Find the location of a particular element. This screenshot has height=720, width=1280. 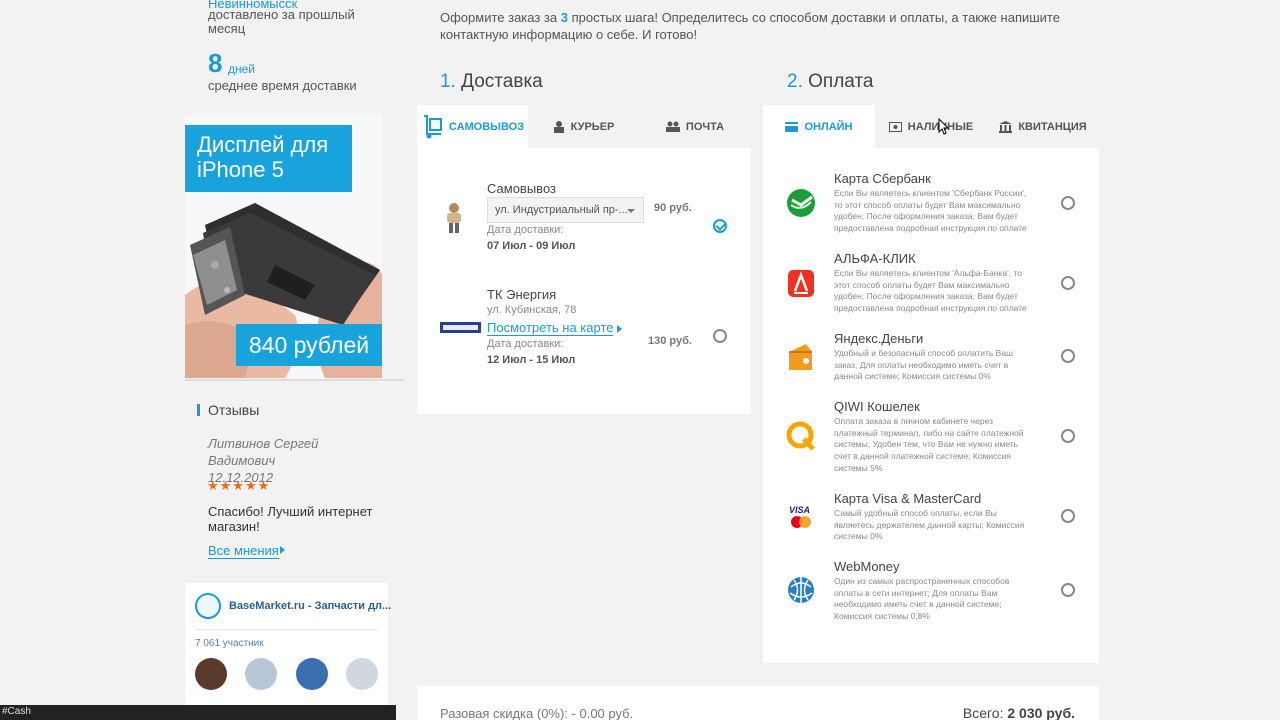

mouse-cursor-icon is located at coordinates (944, 126).